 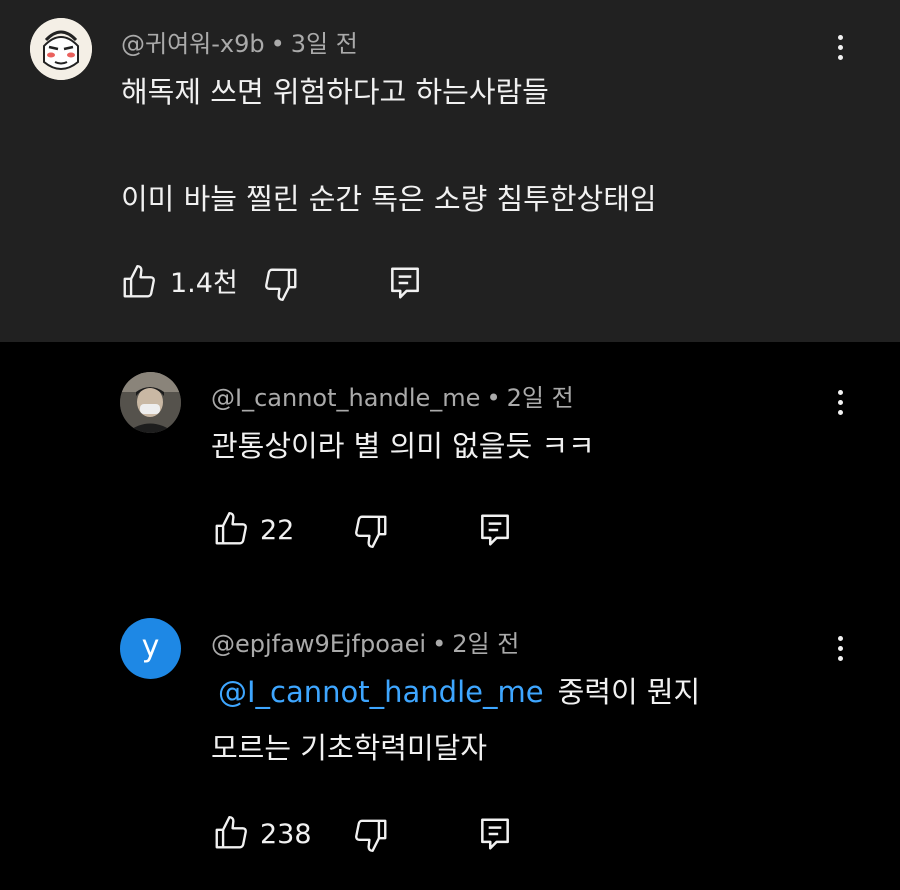 I want to click on comment-actions: 238, so click(x=372, y=834).